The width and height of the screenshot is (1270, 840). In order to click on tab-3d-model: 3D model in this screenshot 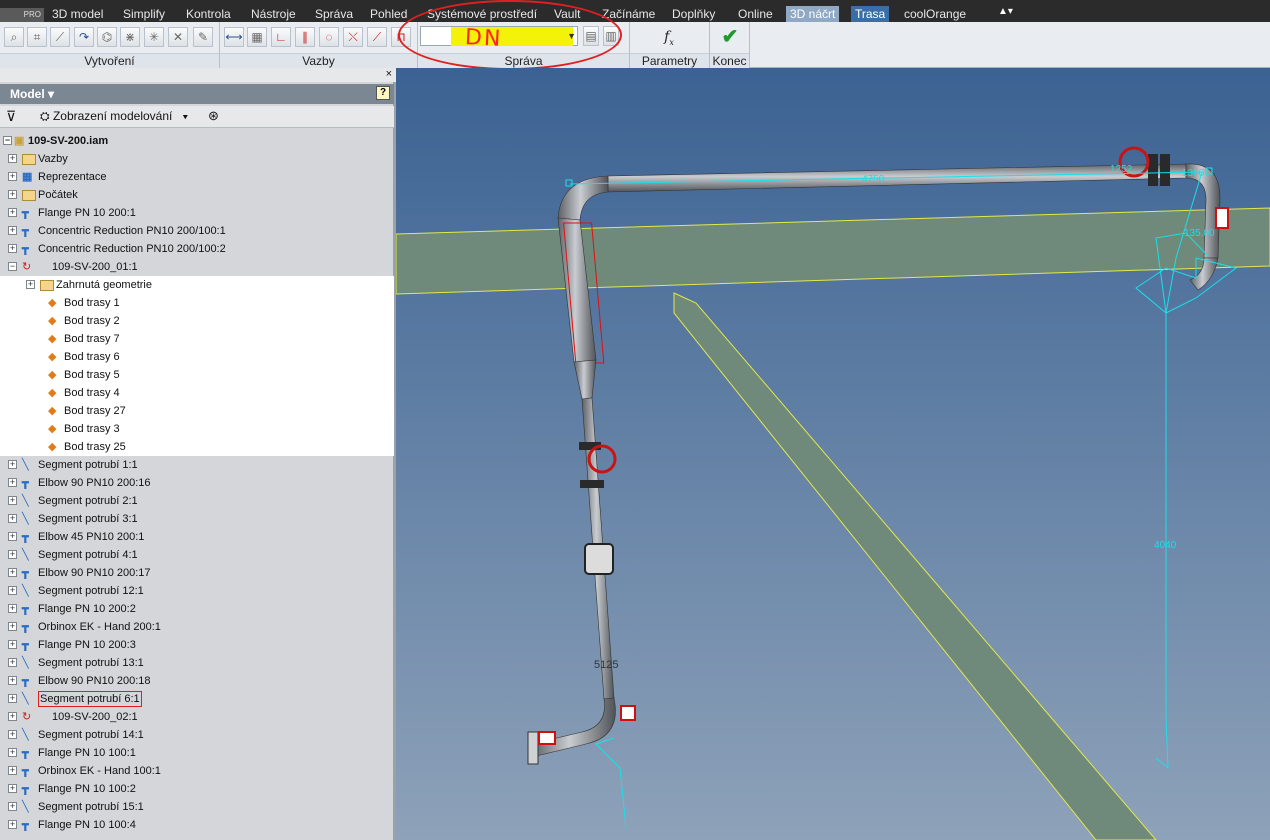, I will do `click(77, 14)`.